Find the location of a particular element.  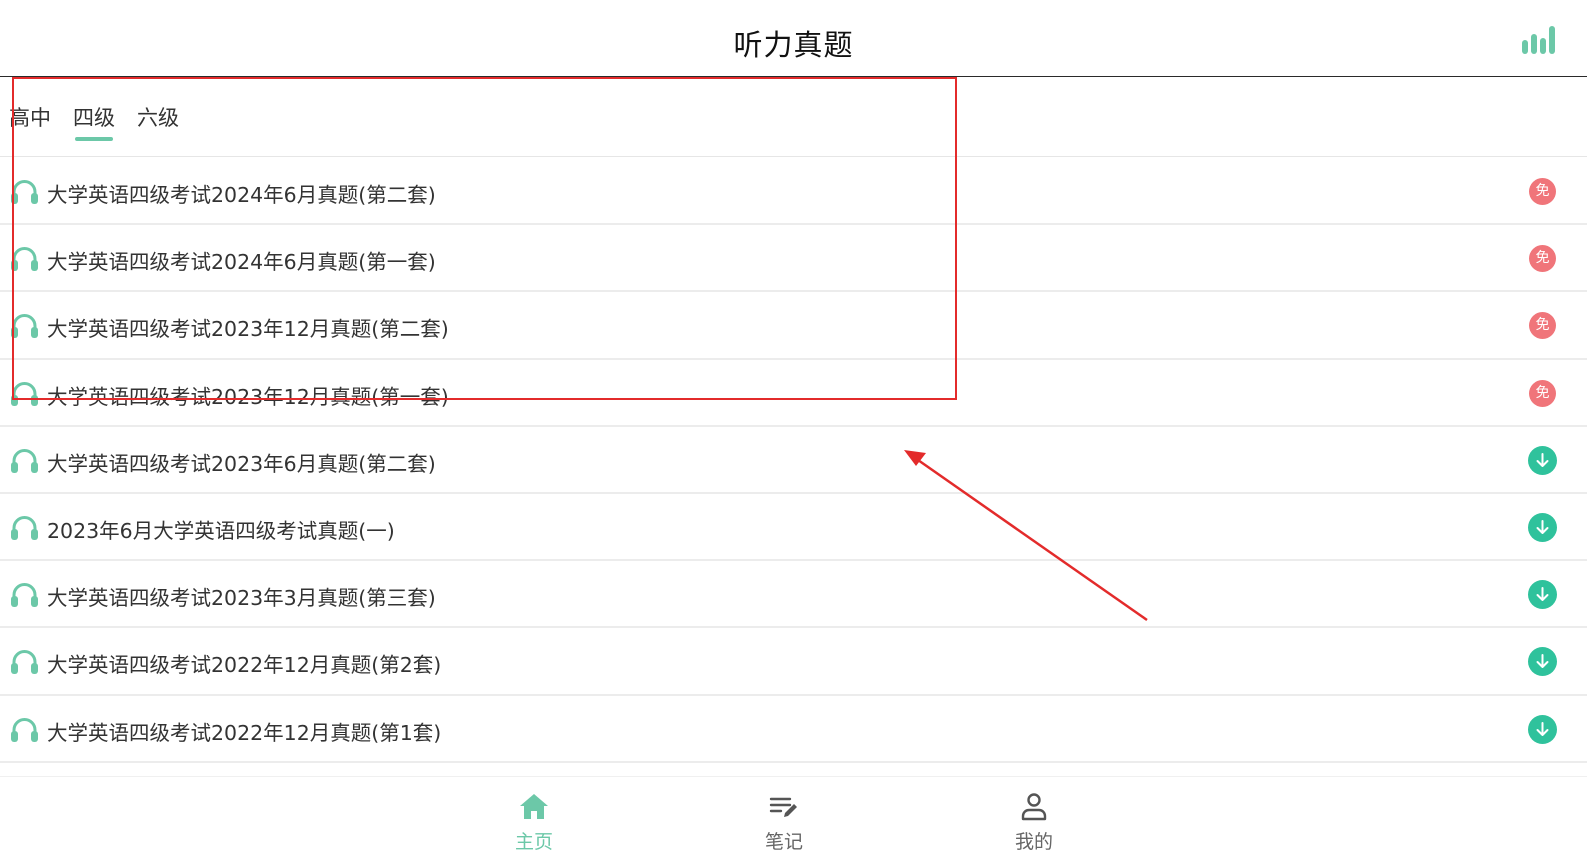

list-item-title: 大学英语四级考试2023年12月真题(第二套) is located at coordinates (248, 329).